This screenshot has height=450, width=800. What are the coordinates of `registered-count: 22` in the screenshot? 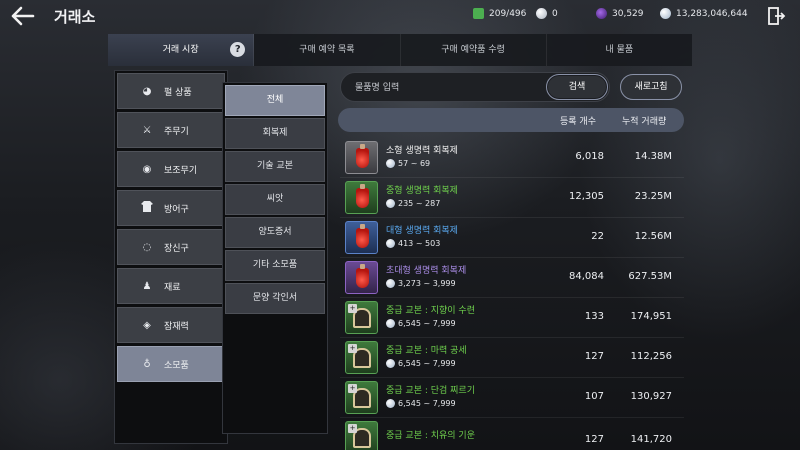 It's located at (597, 236).